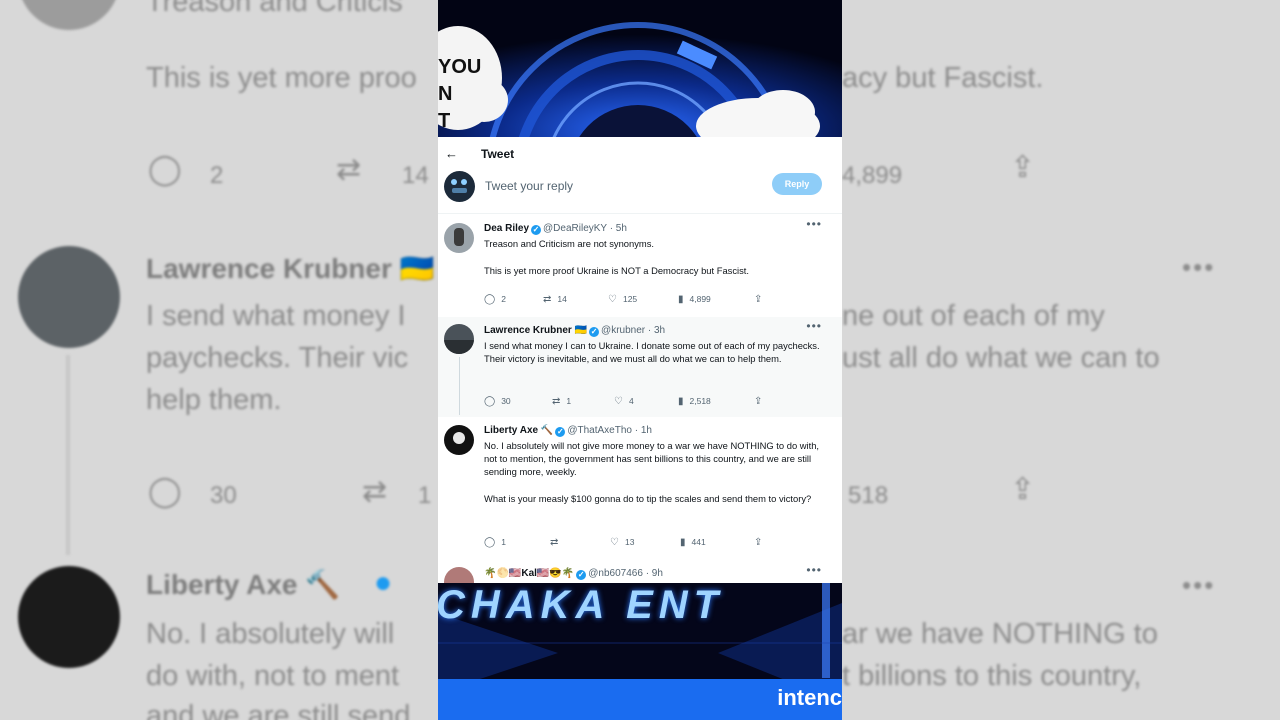  I want to click on tweet-actions: ◯ 2 ⇄ 14 ♡ 125 ▮ 4,899 ⇪, so click(634, 300).